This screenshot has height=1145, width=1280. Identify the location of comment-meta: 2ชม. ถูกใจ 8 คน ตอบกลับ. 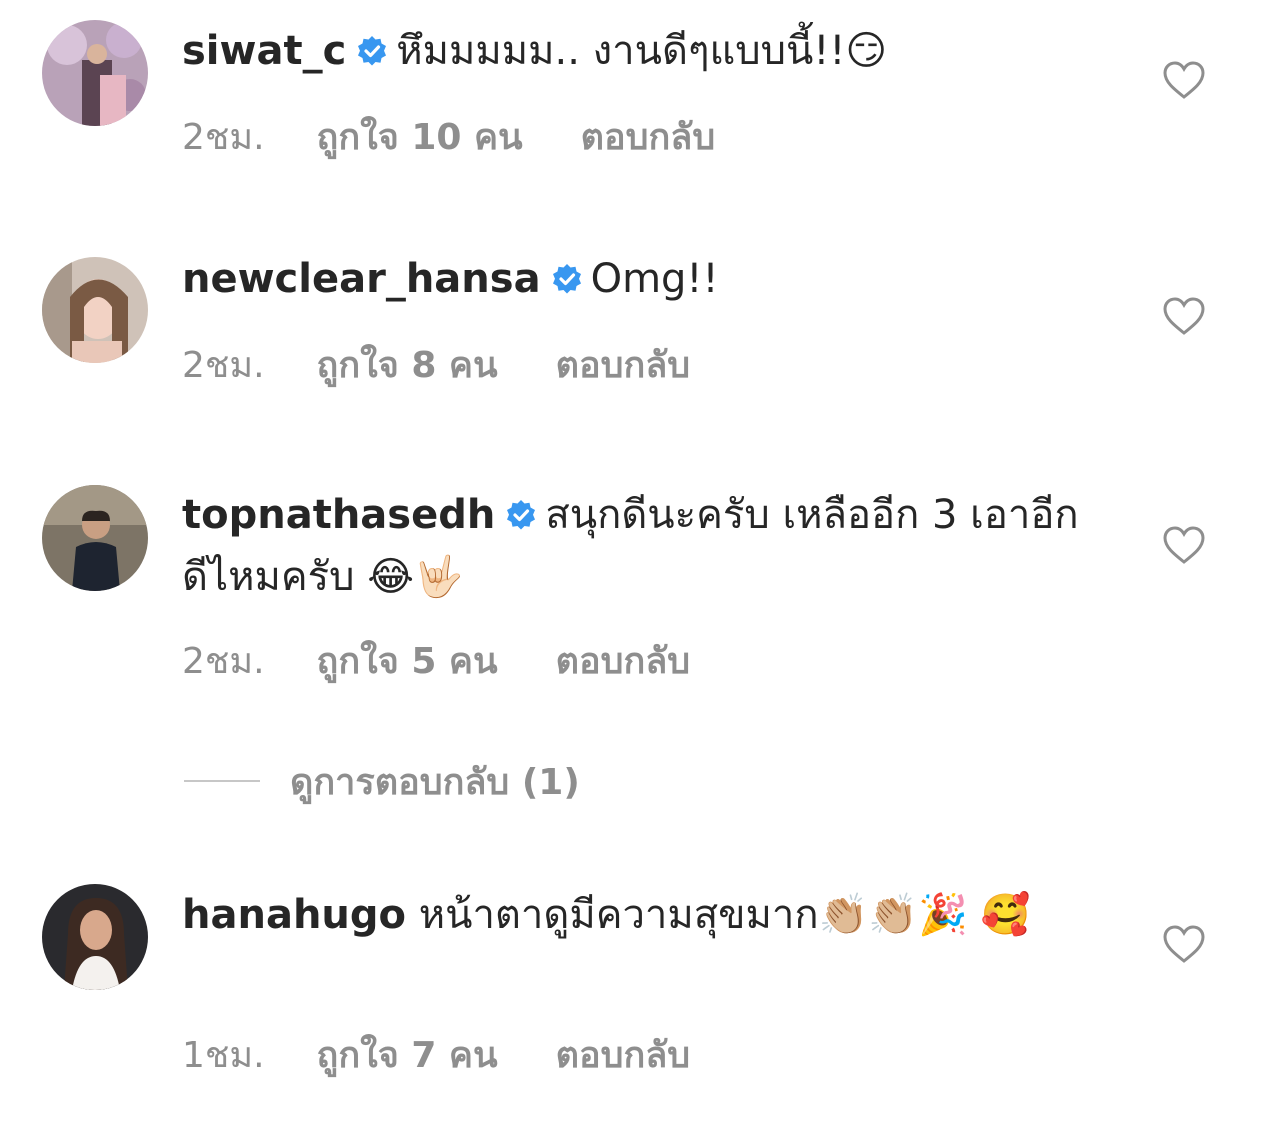
(436, 364).